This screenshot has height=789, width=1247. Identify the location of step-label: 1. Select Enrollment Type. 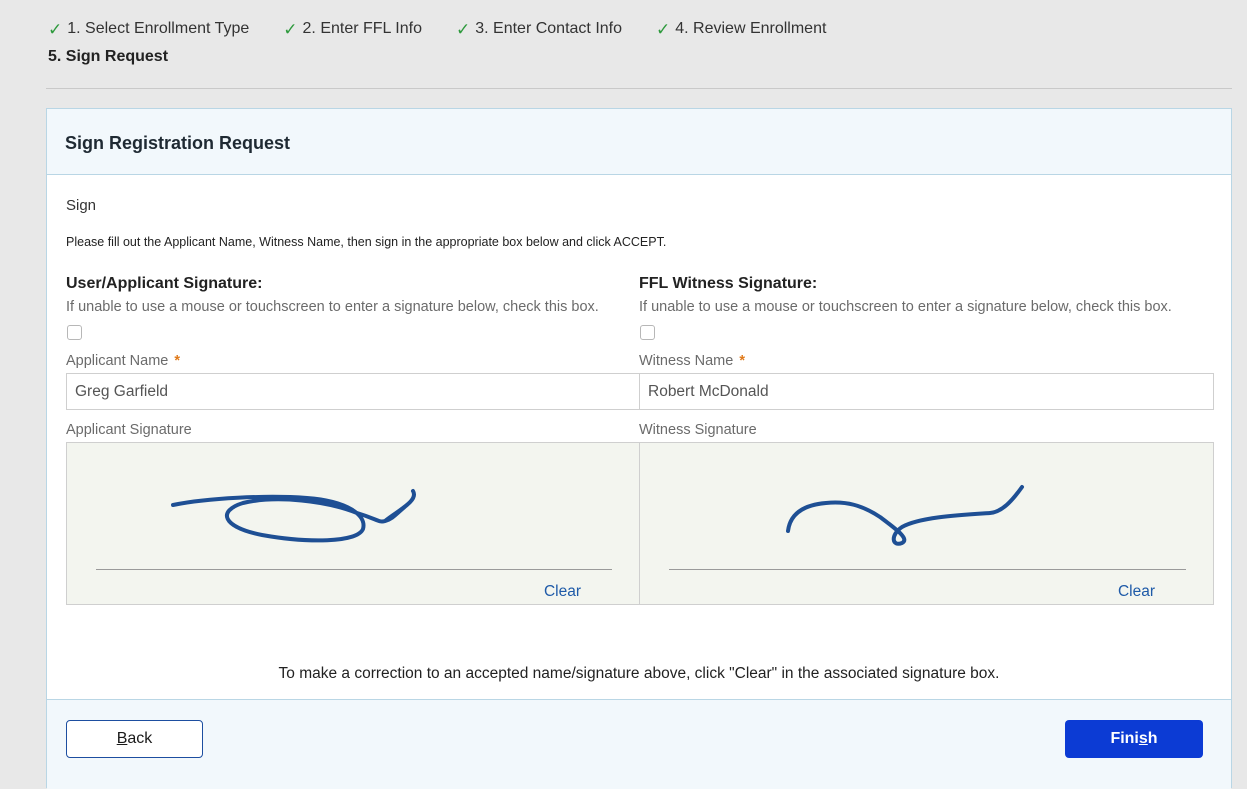
(158, 28).